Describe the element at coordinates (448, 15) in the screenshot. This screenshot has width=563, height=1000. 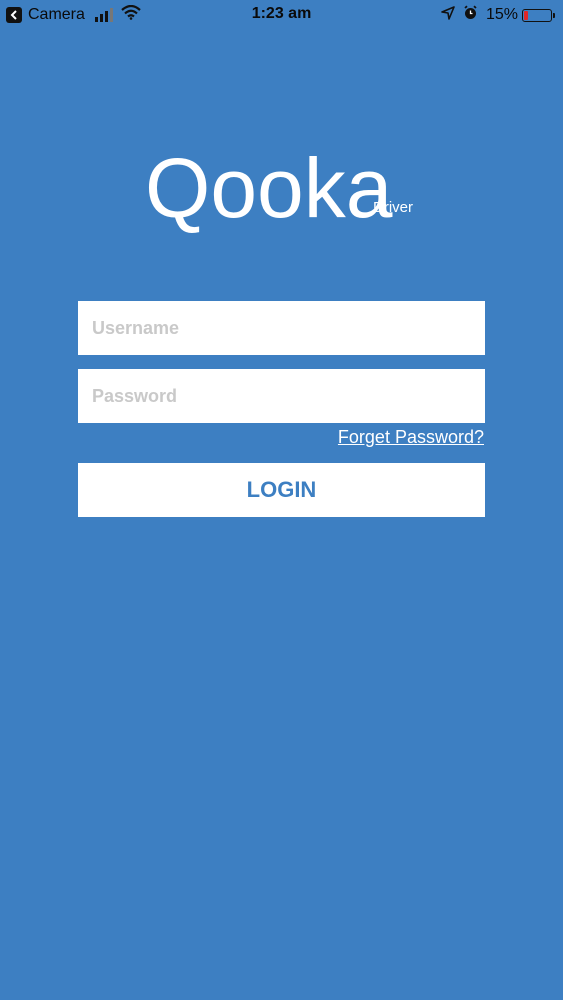
I see `location-arrow-icon` at that location.